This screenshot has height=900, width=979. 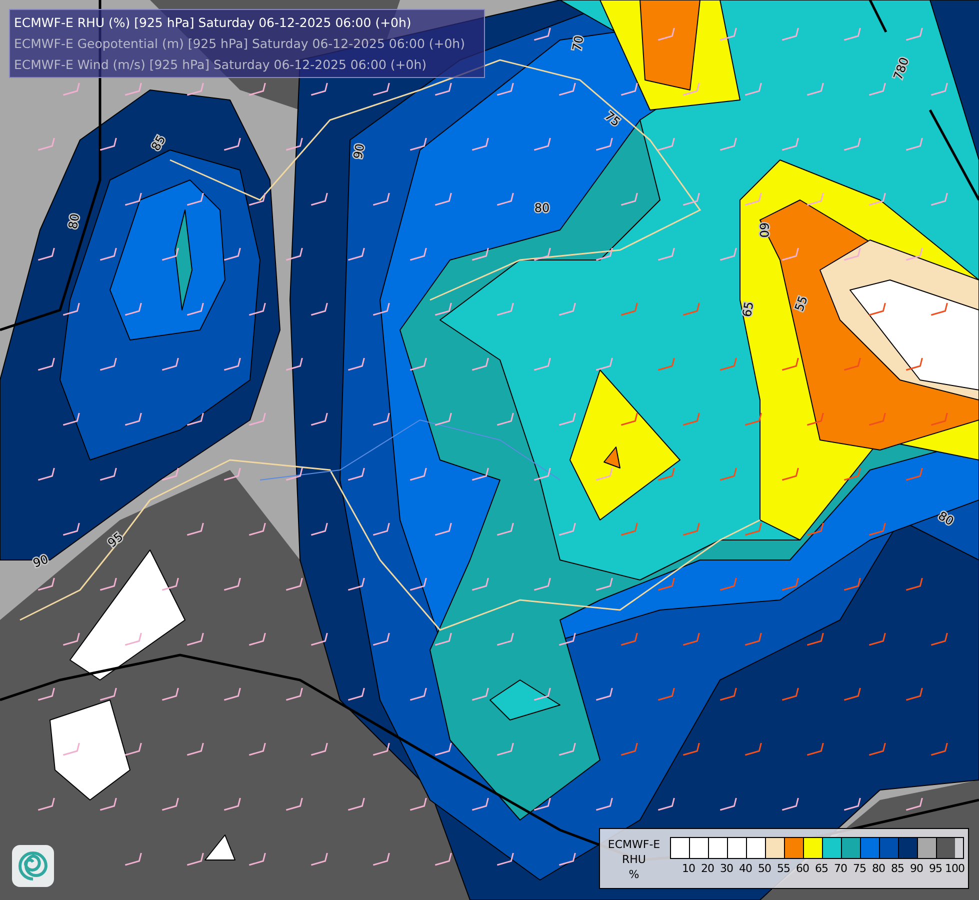 What do you see at coordinates (802, 868) in the screenshot?
I see `tick-label: 60` at bounding box center [802, 868].